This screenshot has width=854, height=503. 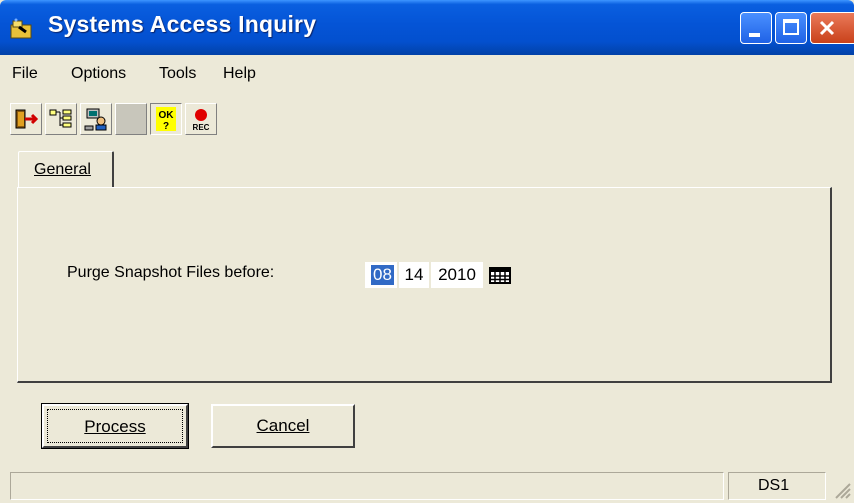 I want to click on date-day-field: 14, so click(x=414, y=275).